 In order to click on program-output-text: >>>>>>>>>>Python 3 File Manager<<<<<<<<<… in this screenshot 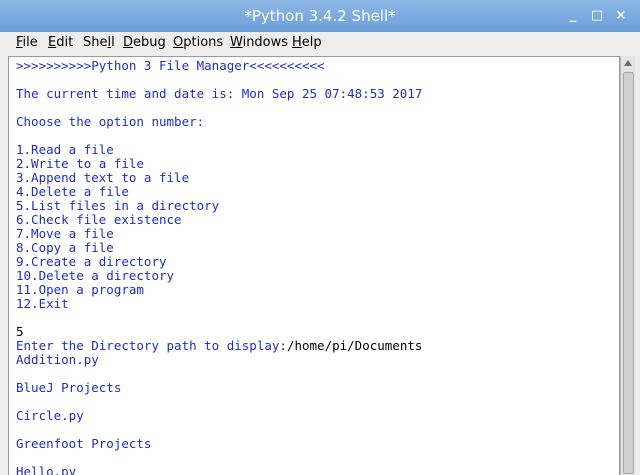, I will do `click(170, 65)`.